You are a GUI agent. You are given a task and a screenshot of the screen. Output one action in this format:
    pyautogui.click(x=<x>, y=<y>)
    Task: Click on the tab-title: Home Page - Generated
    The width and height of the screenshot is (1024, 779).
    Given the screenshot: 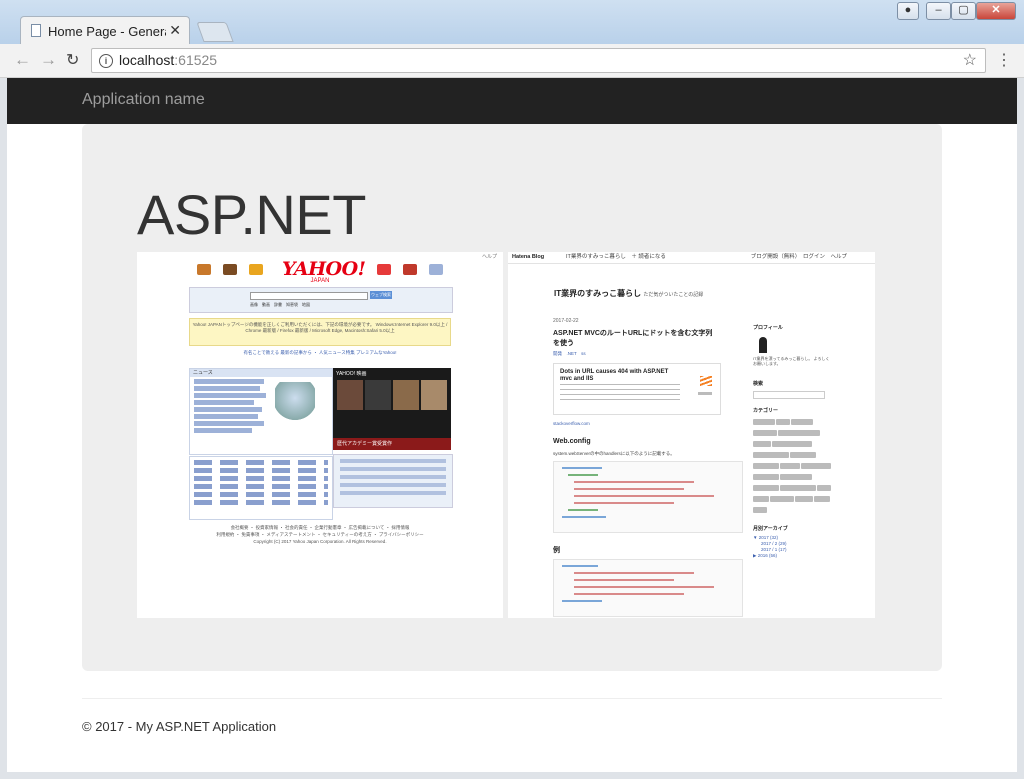 What is the action you would take?
    pyautogui.click(x=107, y=31)
    